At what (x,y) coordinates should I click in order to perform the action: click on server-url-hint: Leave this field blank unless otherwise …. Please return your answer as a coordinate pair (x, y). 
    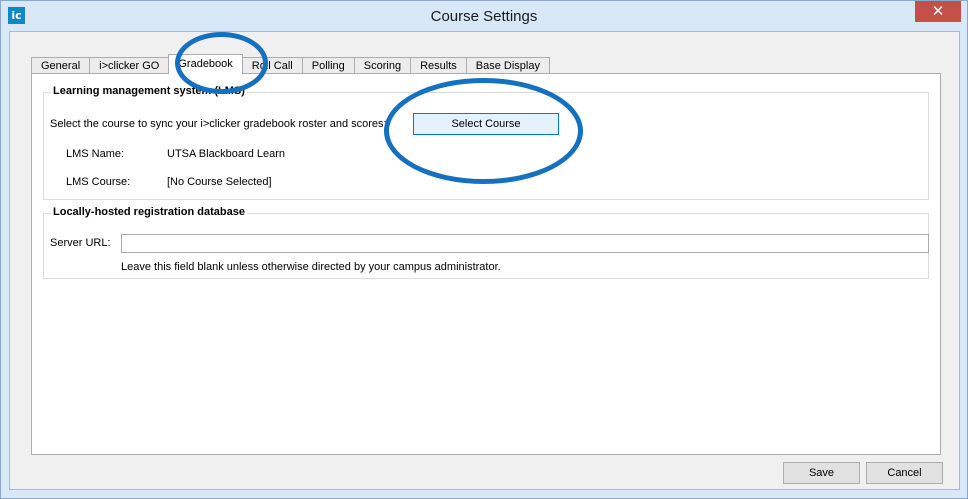
    Looking at the image, I should click on (311, 267).